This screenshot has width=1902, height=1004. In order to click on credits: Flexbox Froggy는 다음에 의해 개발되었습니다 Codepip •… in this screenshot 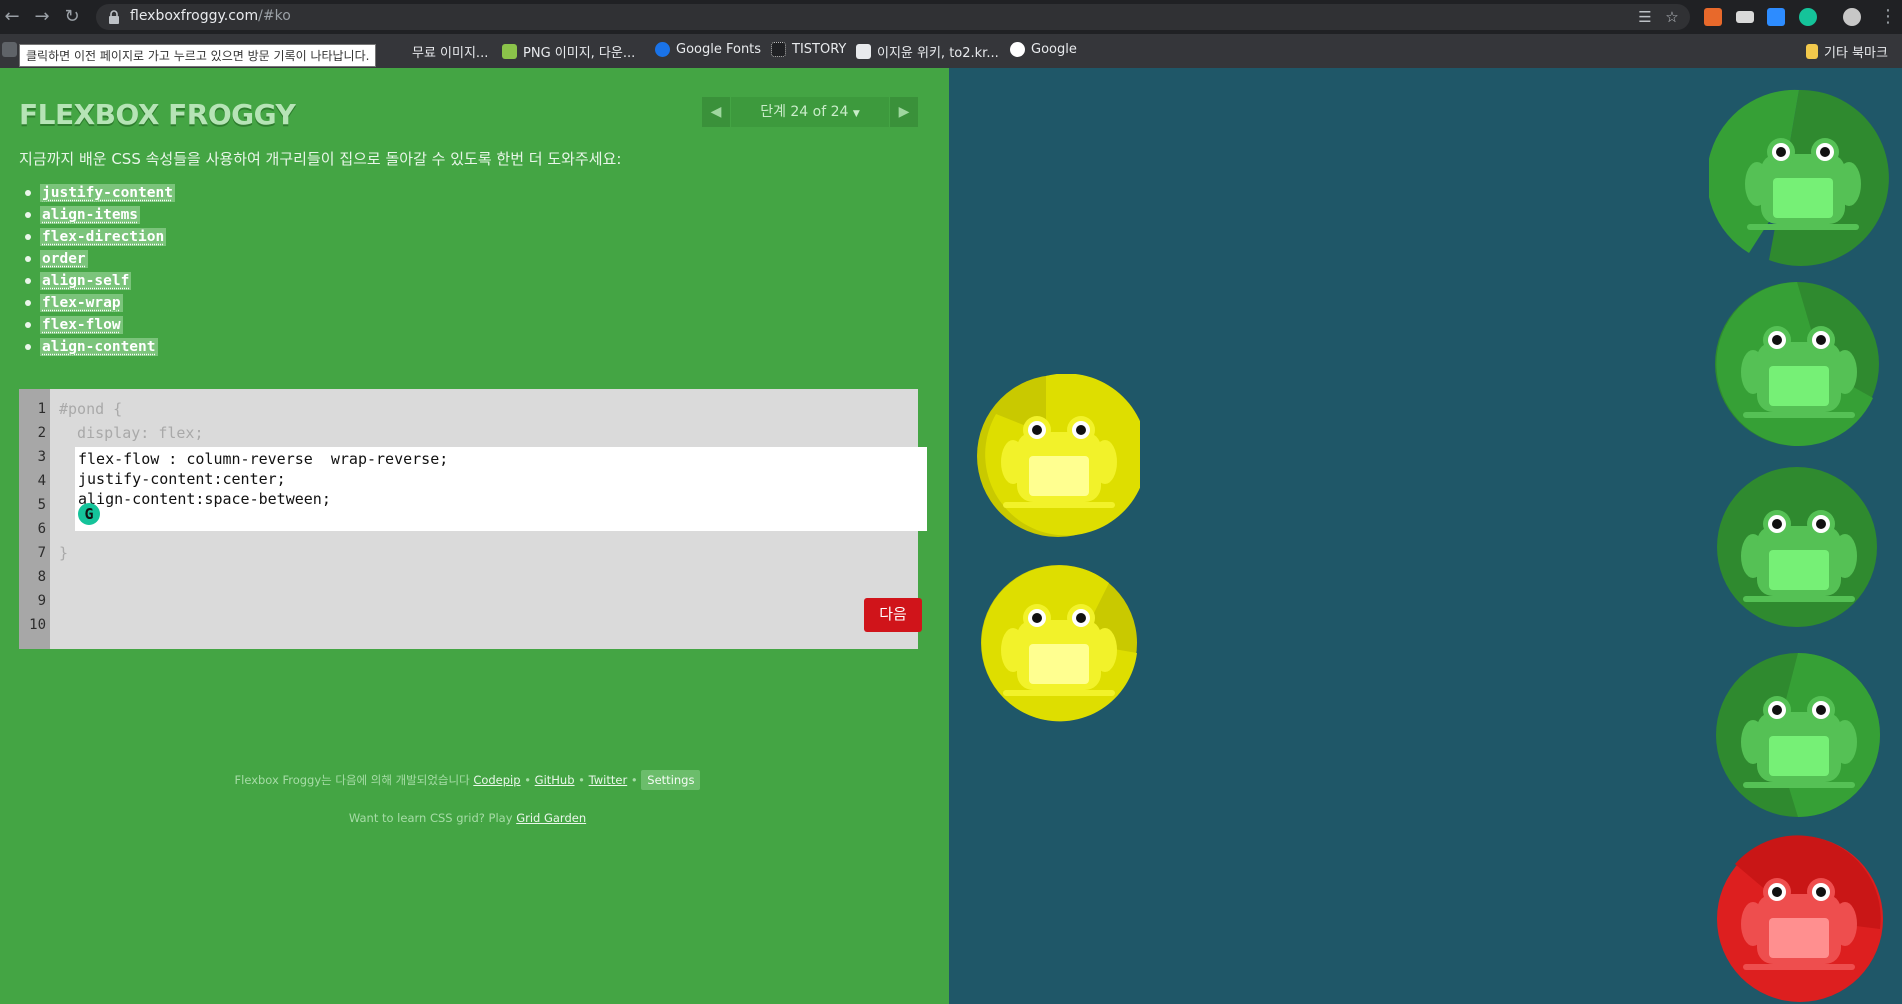, I will do `click(467, 780)`.